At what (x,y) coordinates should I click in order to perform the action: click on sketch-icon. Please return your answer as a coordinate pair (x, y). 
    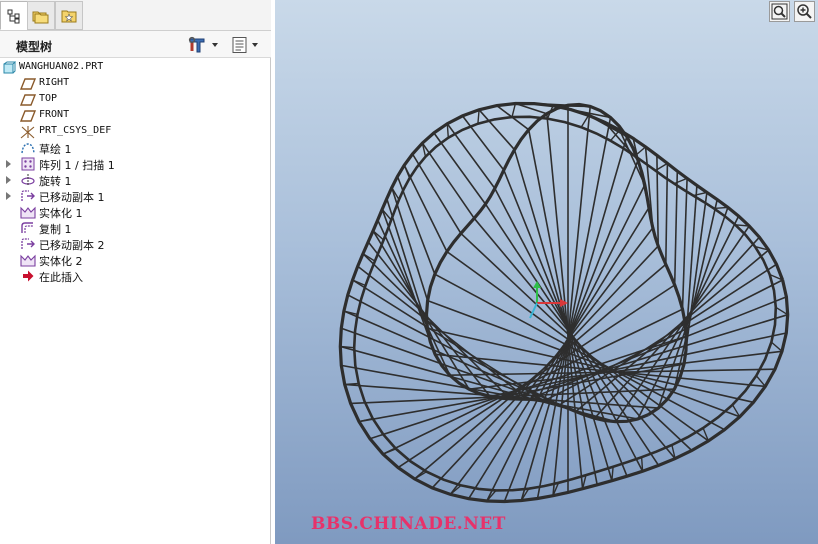
    Looking at the image, I should click on (28, 148).